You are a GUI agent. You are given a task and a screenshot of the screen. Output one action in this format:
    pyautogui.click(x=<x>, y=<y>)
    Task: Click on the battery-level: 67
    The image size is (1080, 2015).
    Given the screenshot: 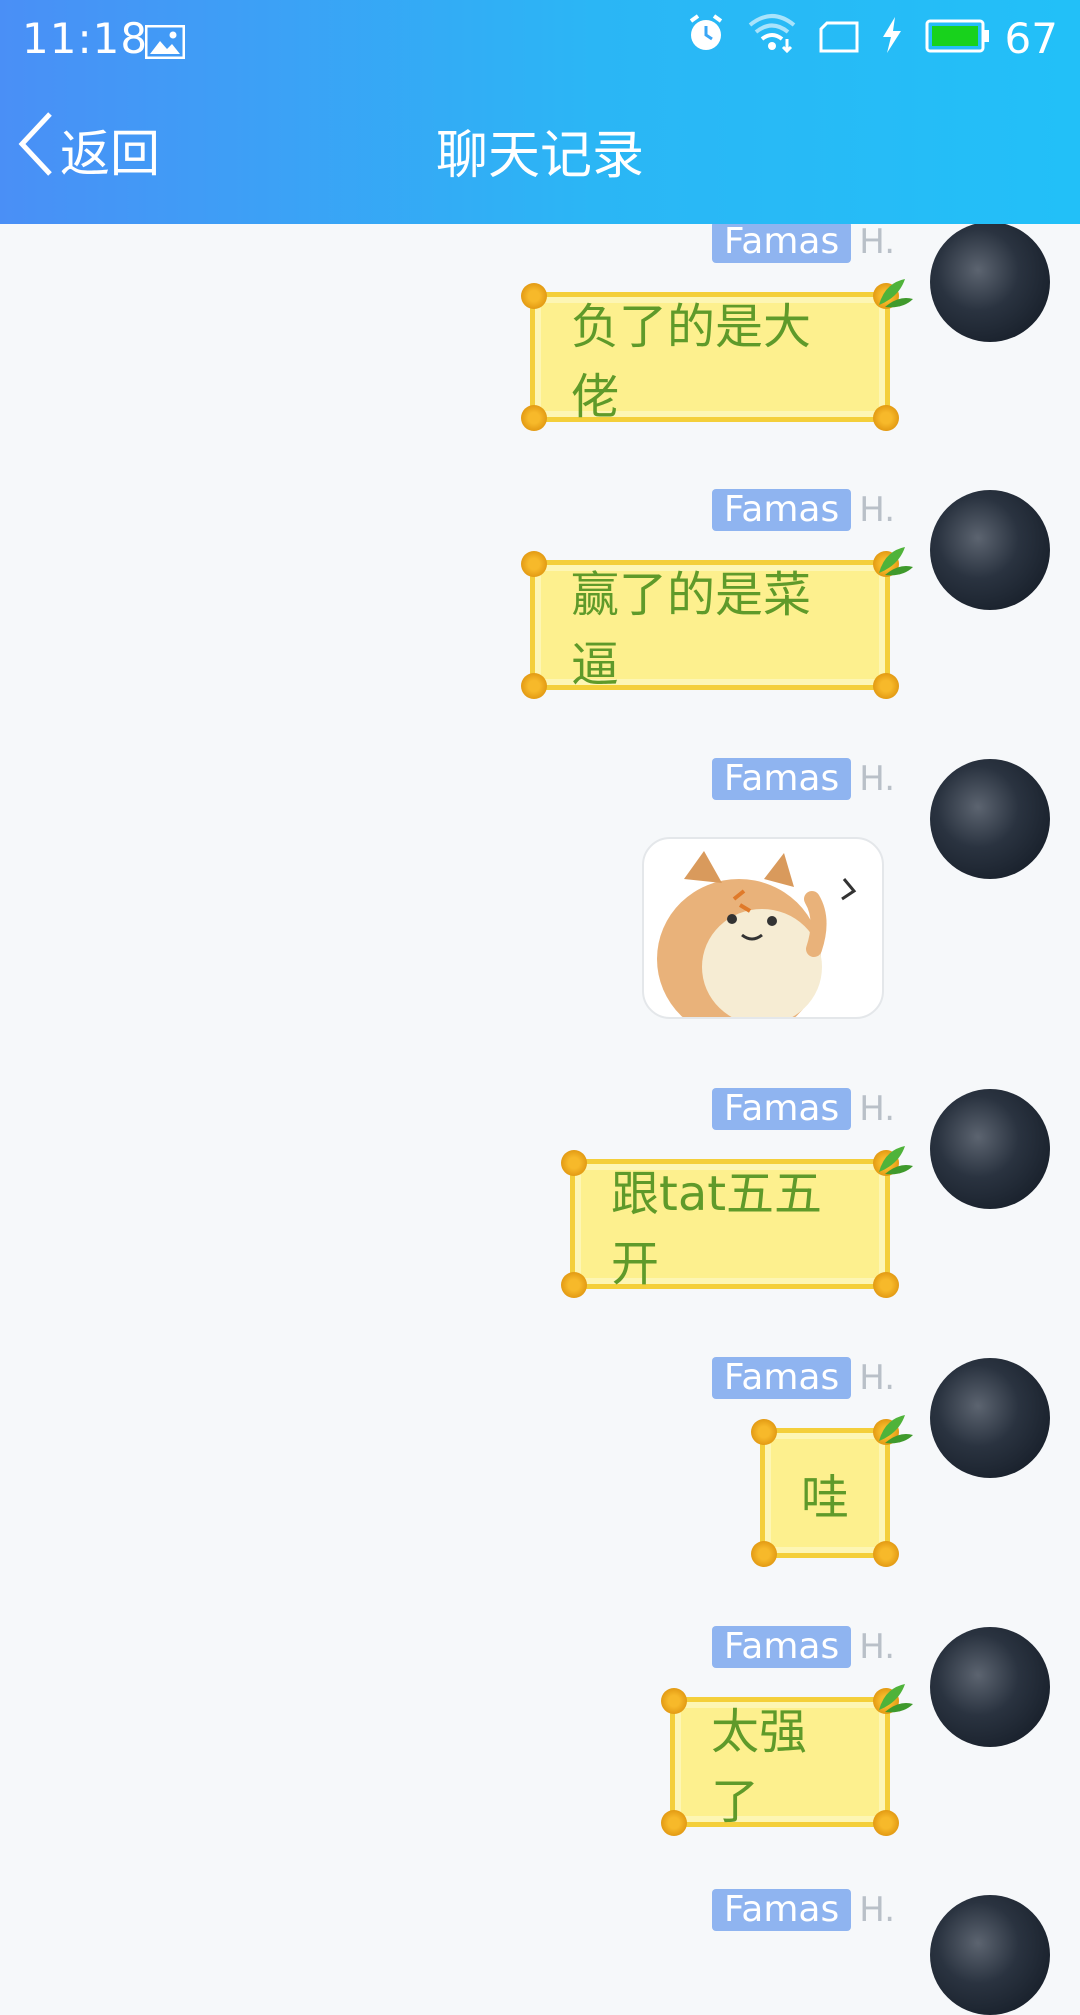 What is the action you would take?
    pyautogui.click(x=1031, y=38)
    